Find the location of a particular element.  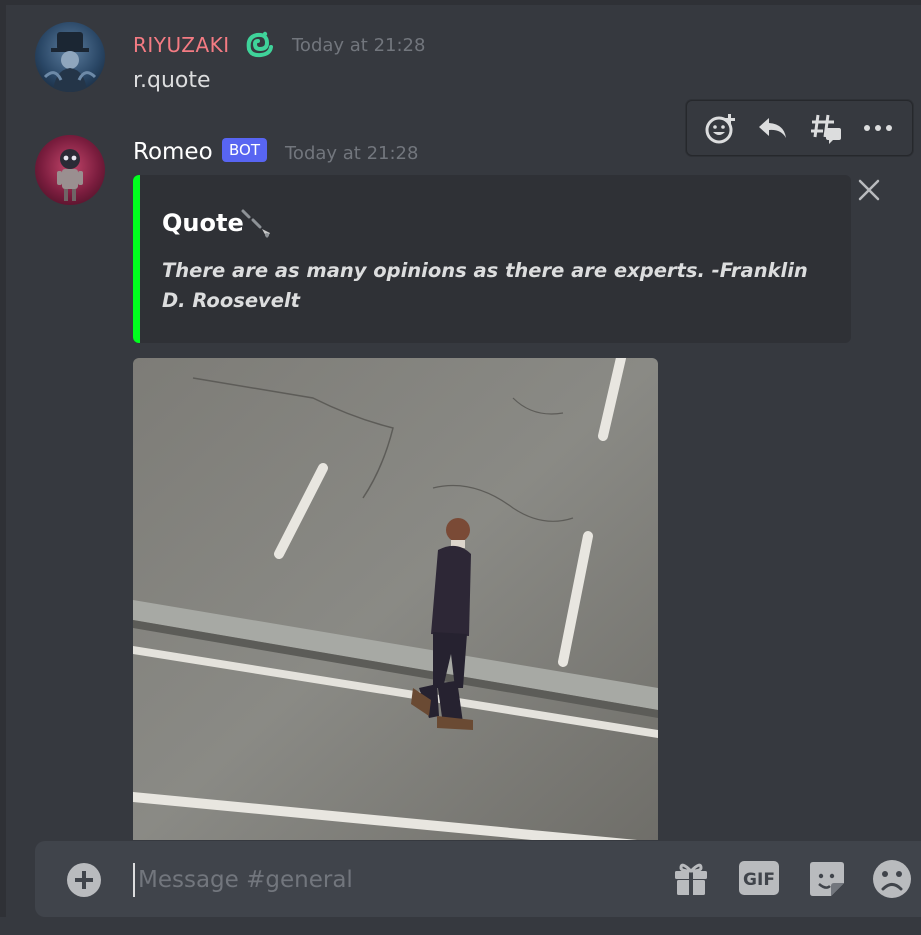

close-icon is located at coordinates (869, 190).